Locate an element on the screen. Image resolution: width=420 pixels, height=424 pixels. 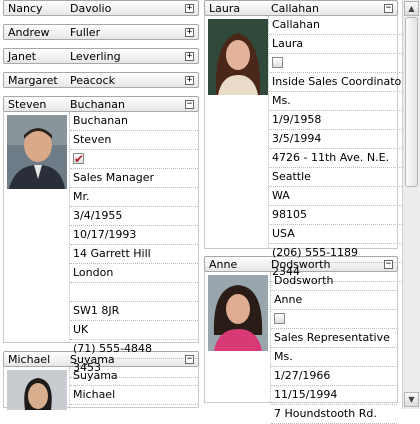
field-row: 98105 is located at coordinates (337, 215).